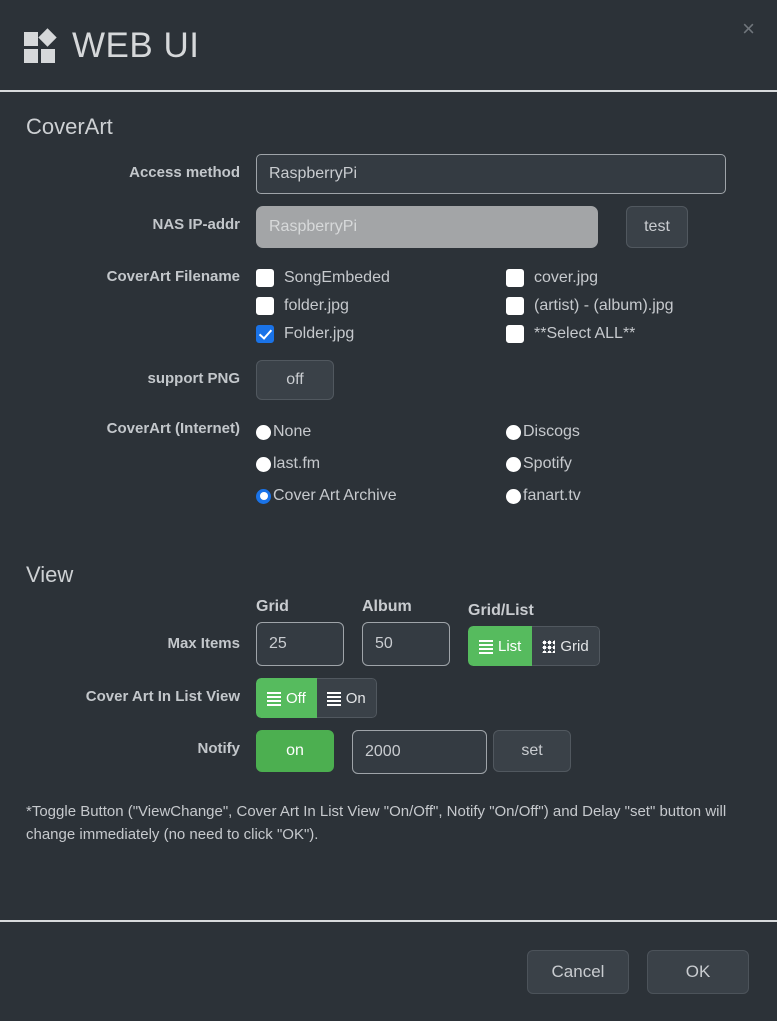  What do you see at coordinates (631, 278) in the screenshot?
I see `checkbox-cover-jpg: cover.jpg` at bounding box center [631, 278].